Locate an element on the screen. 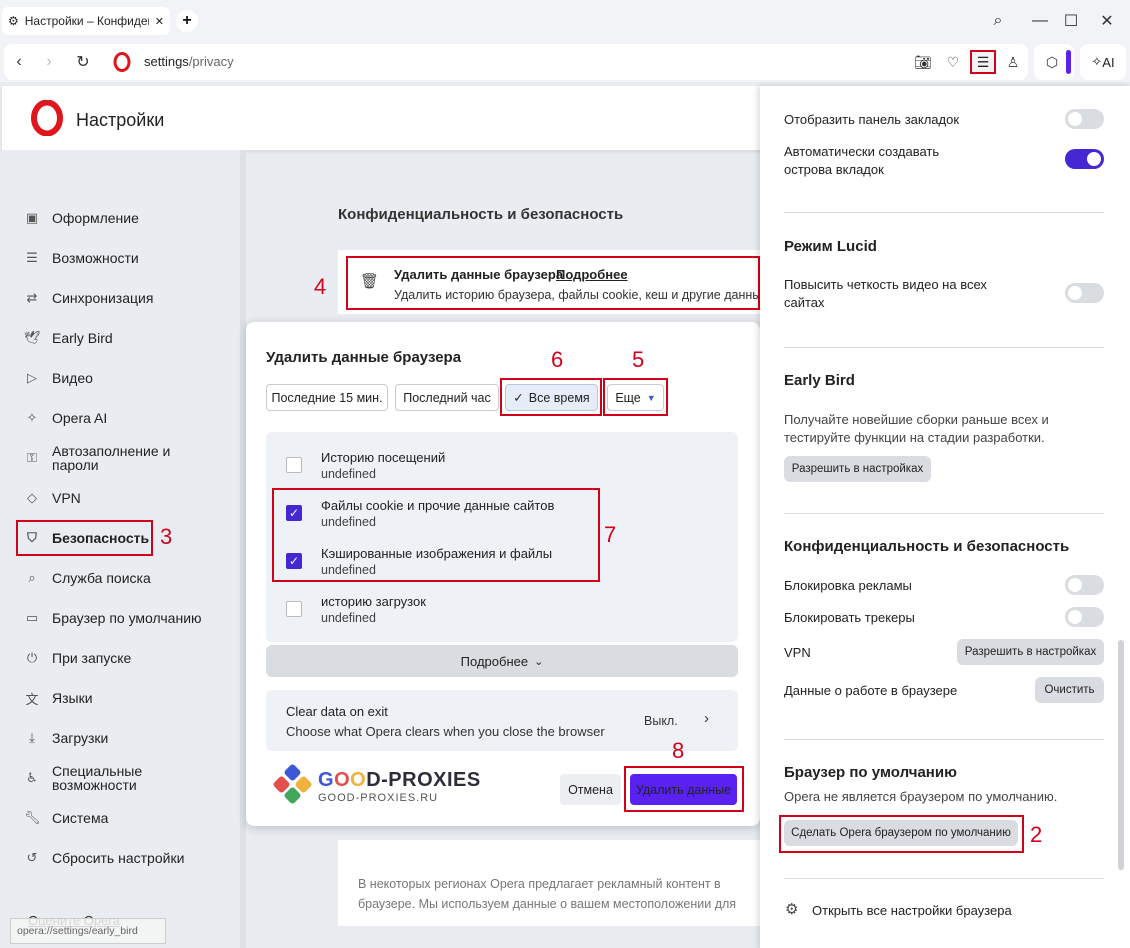 The image size is (1130, 948). sidebar-item-label: Видео is located at coordinates (72, 378).